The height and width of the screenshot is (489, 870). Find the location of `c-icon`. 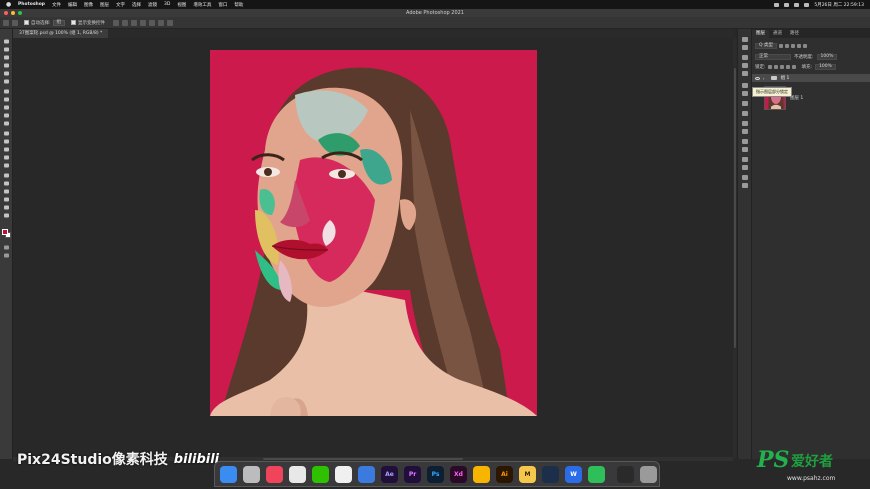

c-icon is located at coordinates (596, 474).